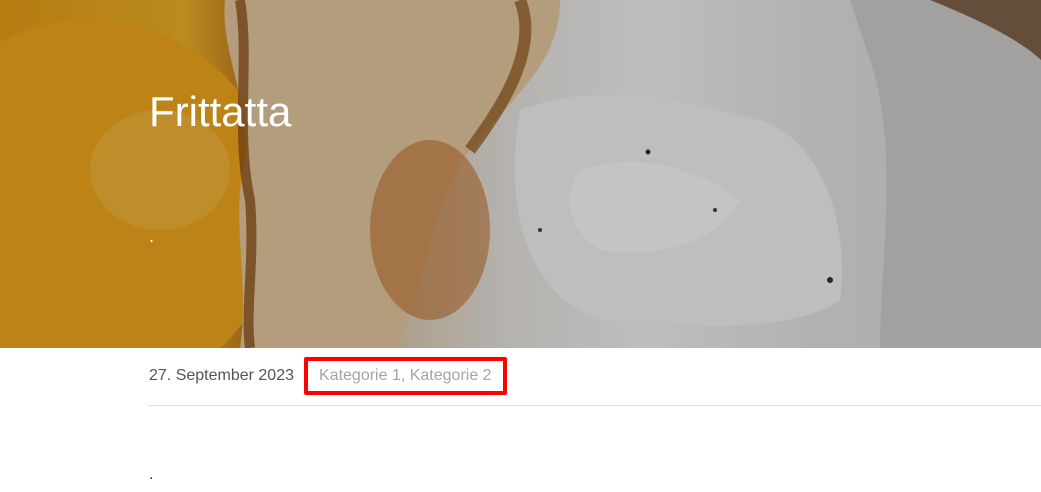 This screenshot has width=1041, height=492. I want to click on post-date: 27. September 2023, so click(221, 375).